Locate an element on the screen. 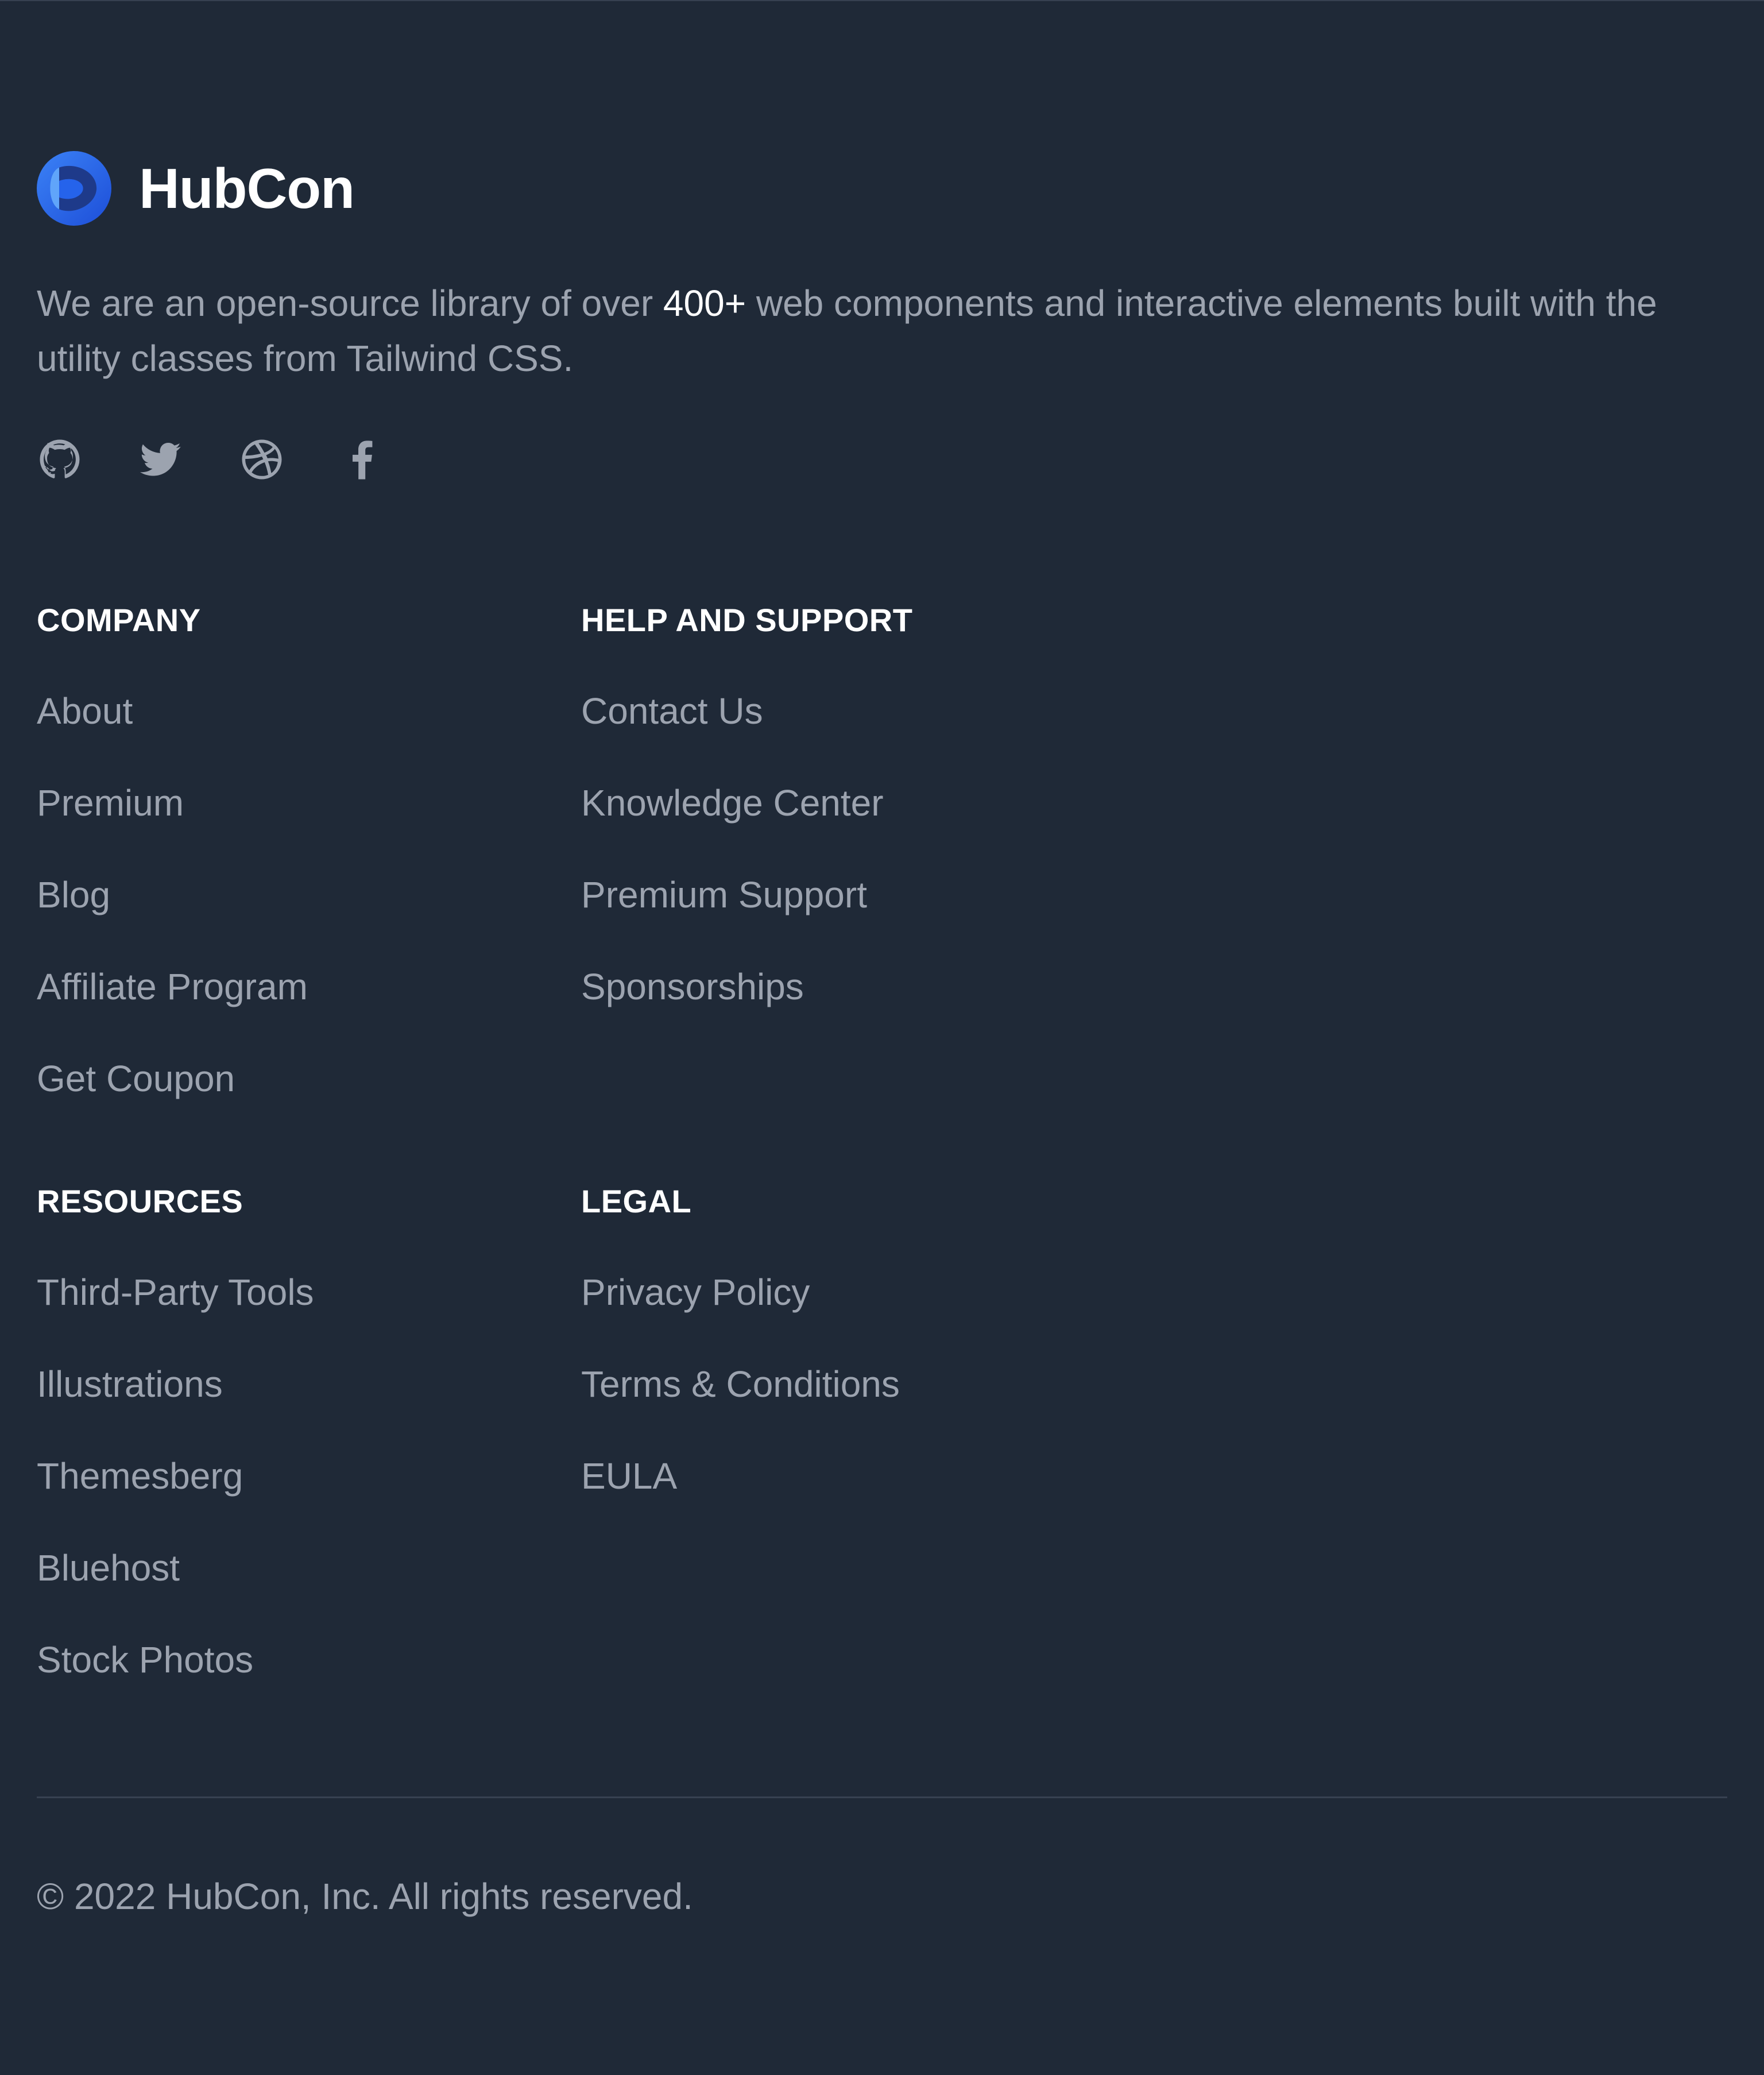 This screenshot has width=1764, height=2075. resources-link-stock-photos: Stock Photos is located at coordinates (145, 1659).